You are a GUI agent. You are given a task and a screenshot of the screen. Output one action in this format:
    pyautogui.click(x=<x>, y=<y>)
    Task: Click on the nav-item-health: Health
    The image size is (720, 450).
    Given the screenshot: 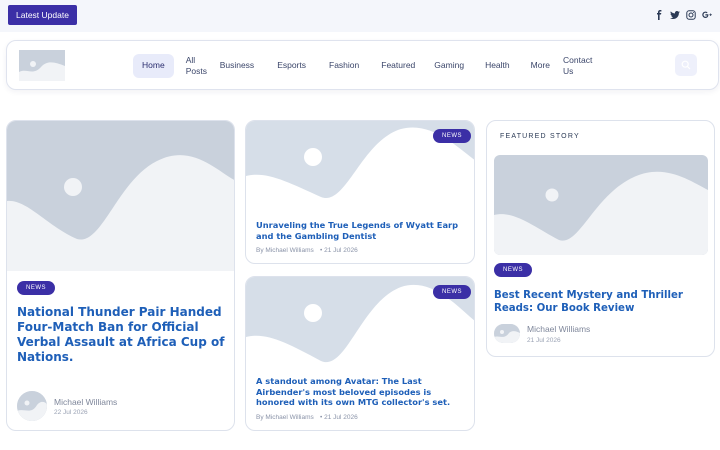 What is the action you would take?
    pyautogui.click(x=496, y=66)
    